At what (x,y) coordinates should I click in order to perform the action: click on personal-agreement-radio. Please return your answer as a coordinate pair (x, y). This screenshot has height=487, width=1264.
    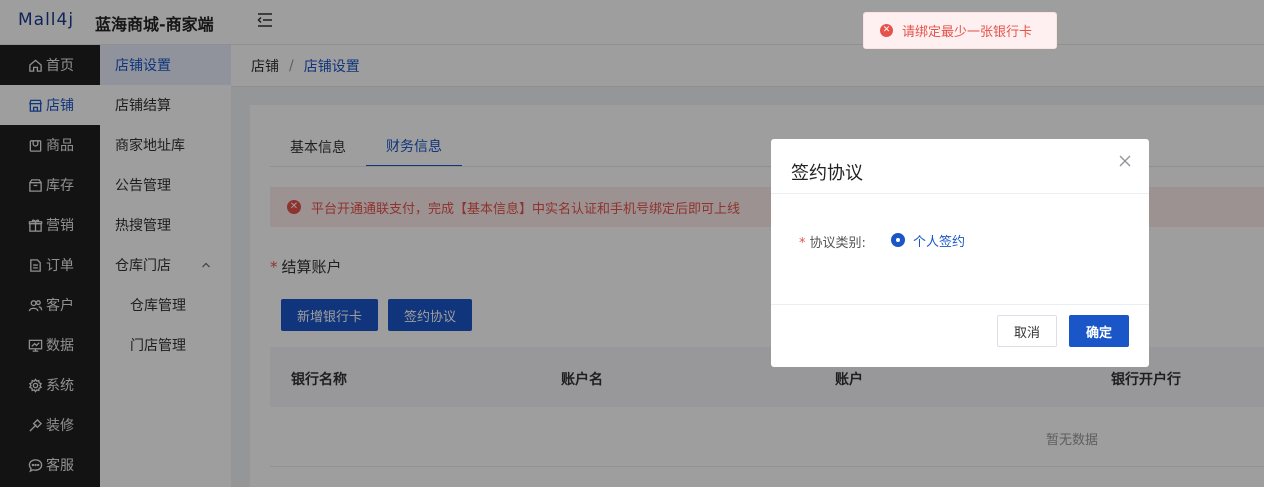
    Looking at the image, I should click on (898, 240).